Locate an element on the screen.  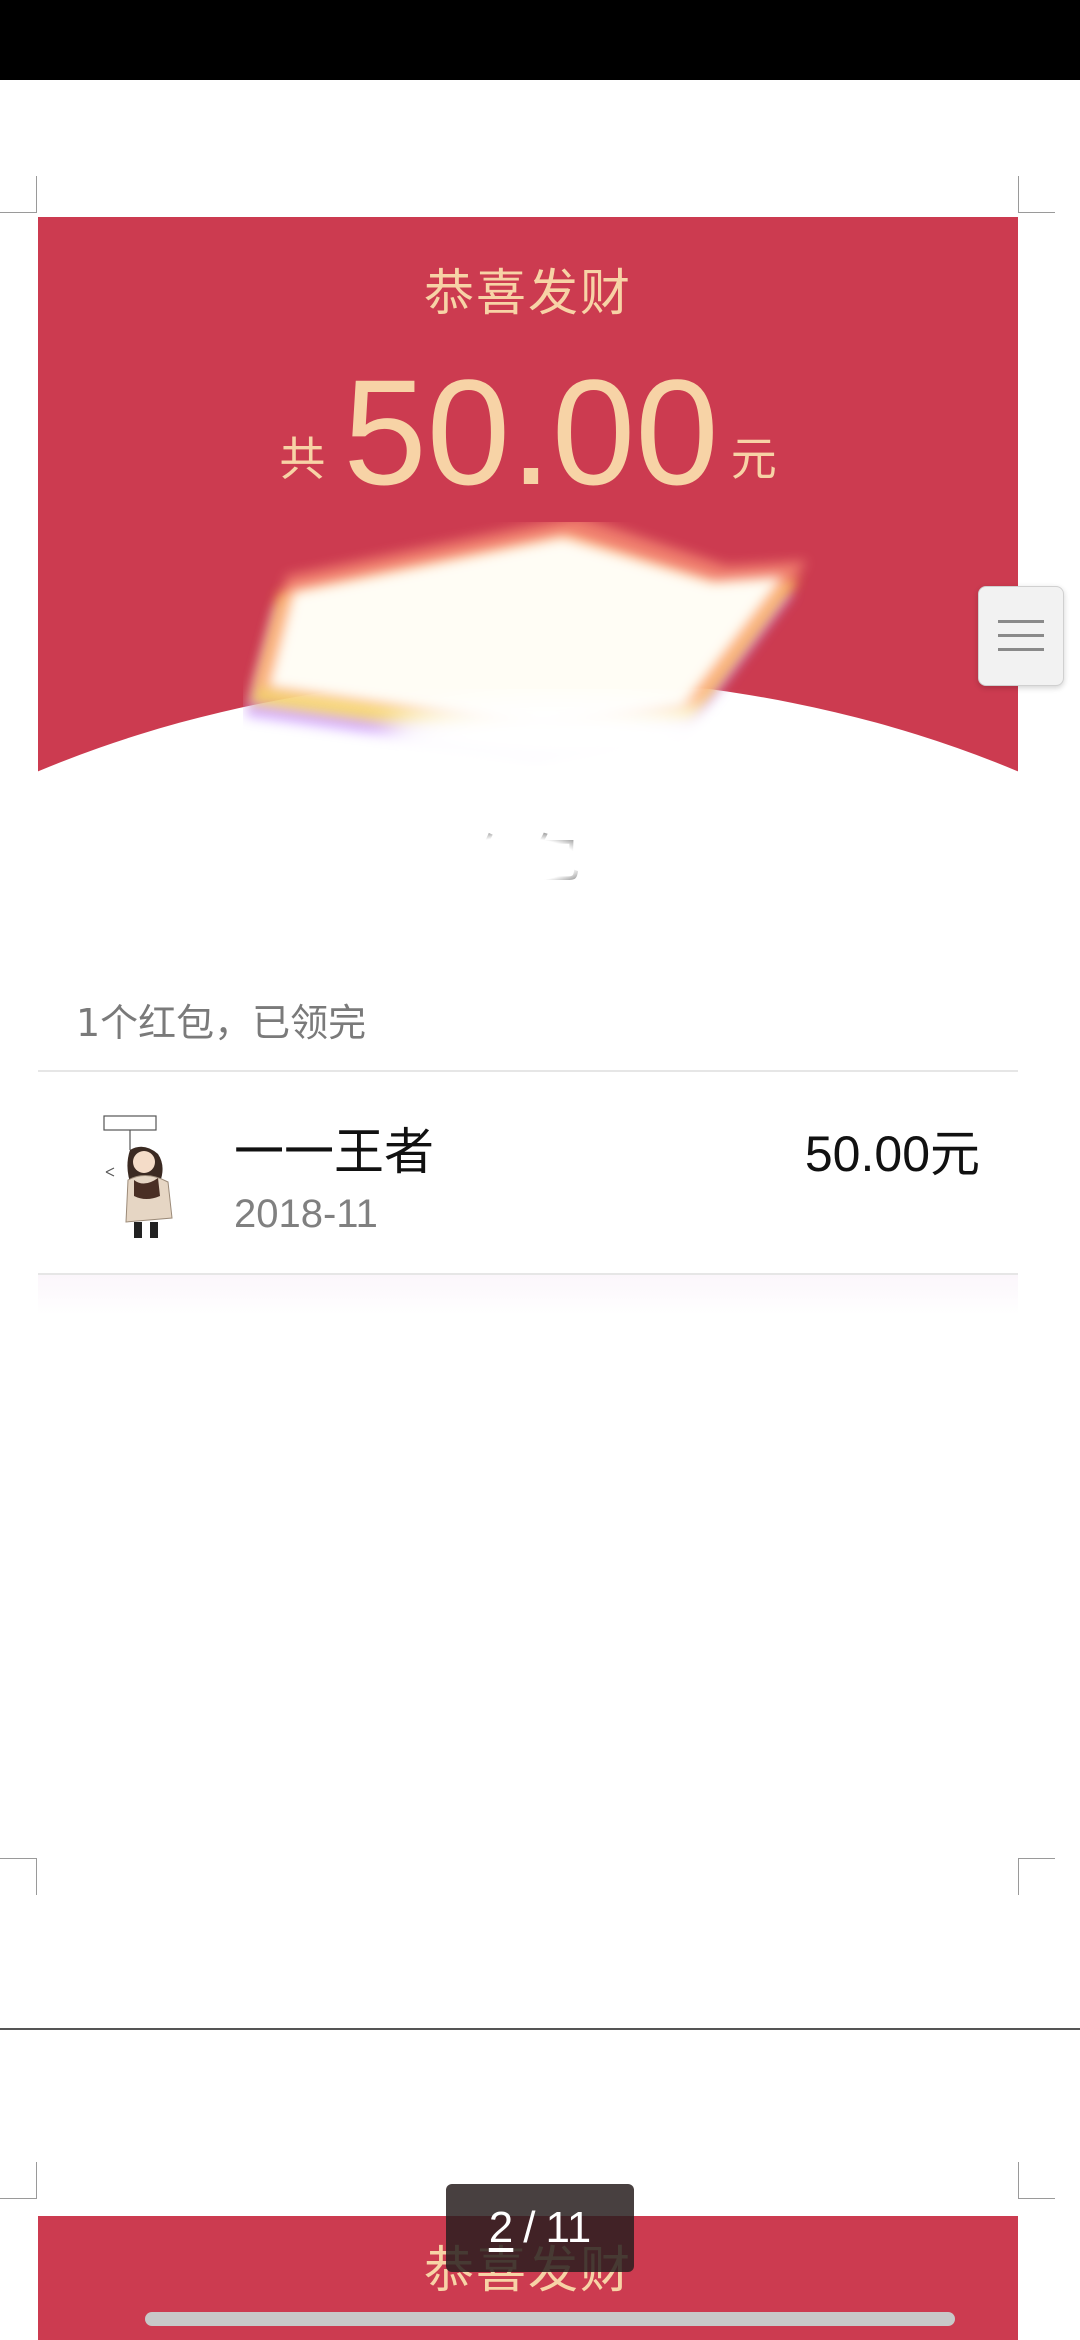
redpacket-summary: 1个红包，已领完 is located at coordinates (221, 1023).